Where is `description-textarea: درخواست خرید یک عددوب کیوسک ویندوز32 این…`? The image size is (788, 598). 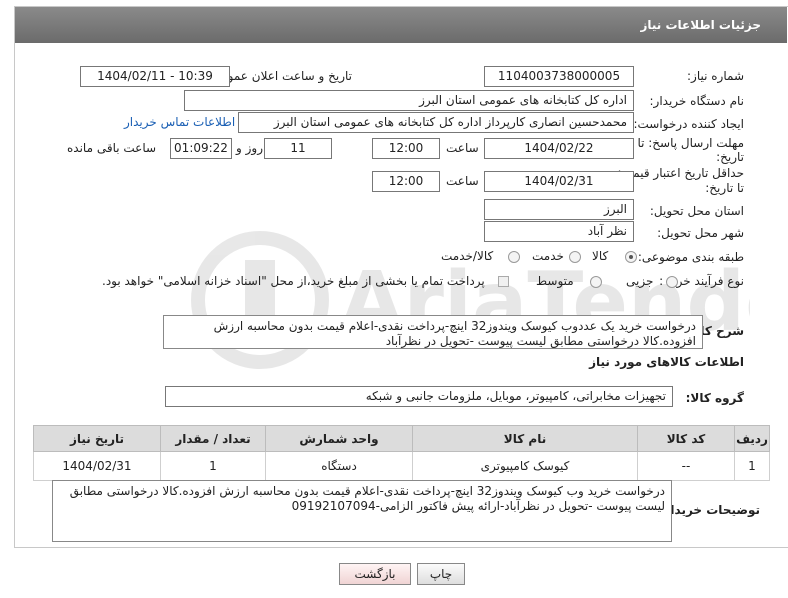 description-textarea: درخواست خرید یک عددوب کیوسک ویندوز32 این… is located at coordinates (433, 332).